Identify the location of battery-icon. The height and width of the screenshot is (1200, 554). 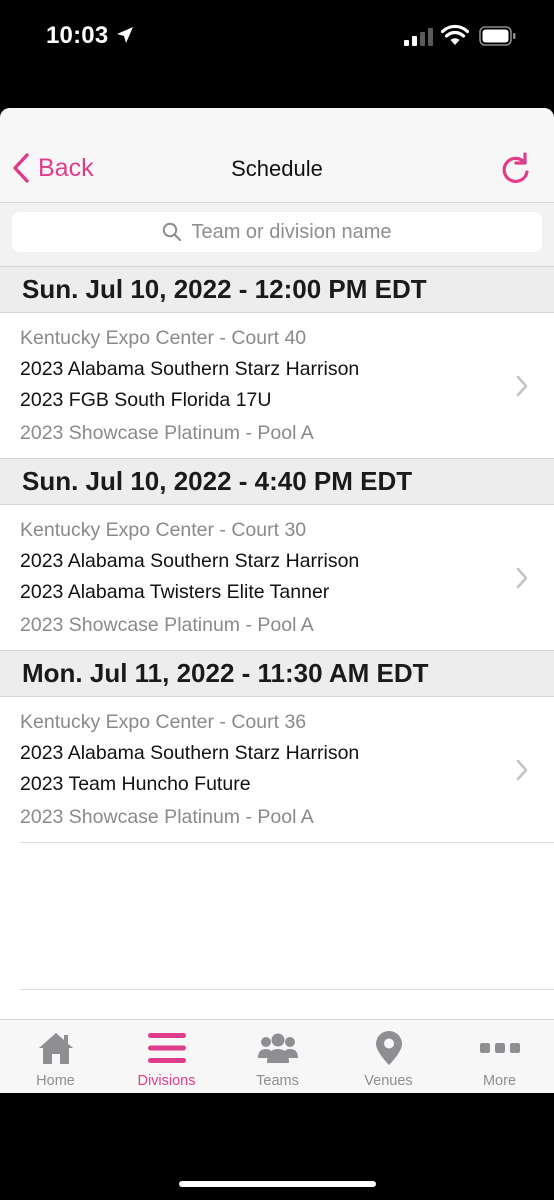
(497, 36).